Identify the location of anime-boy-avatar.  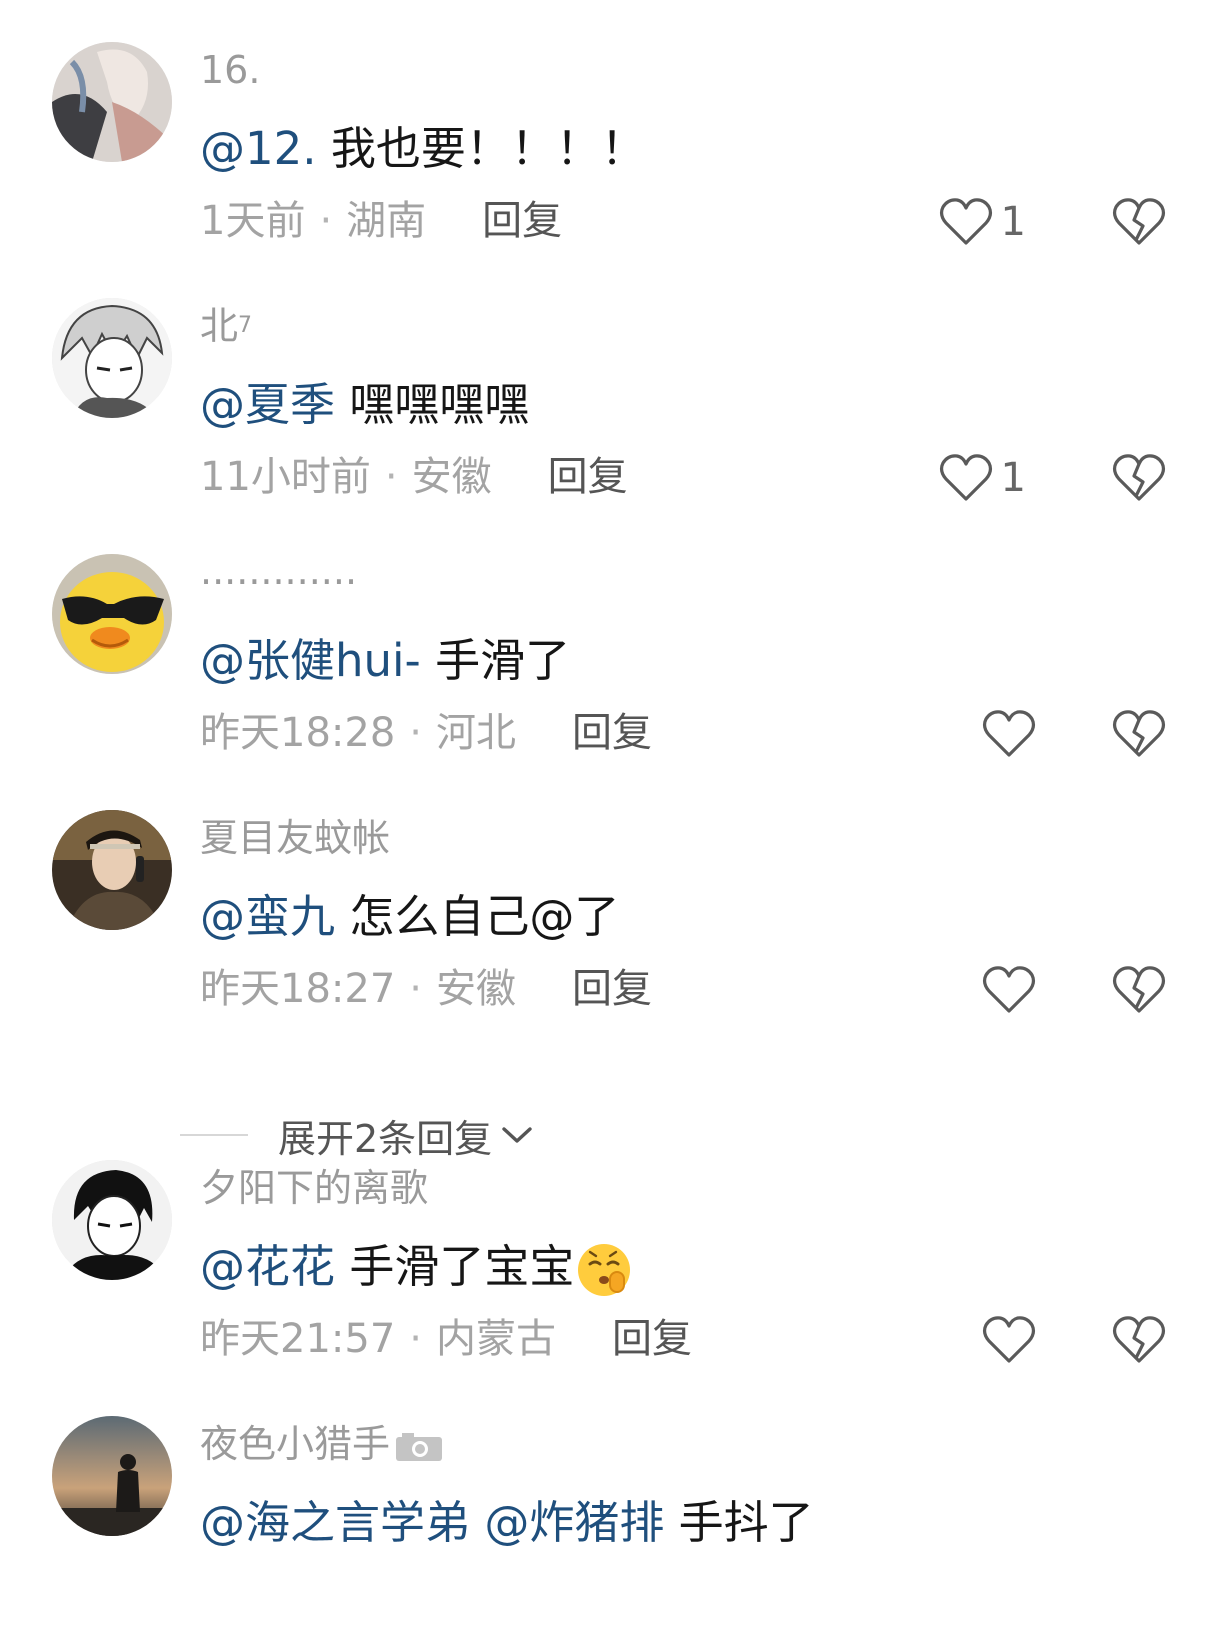
(112, 1220).